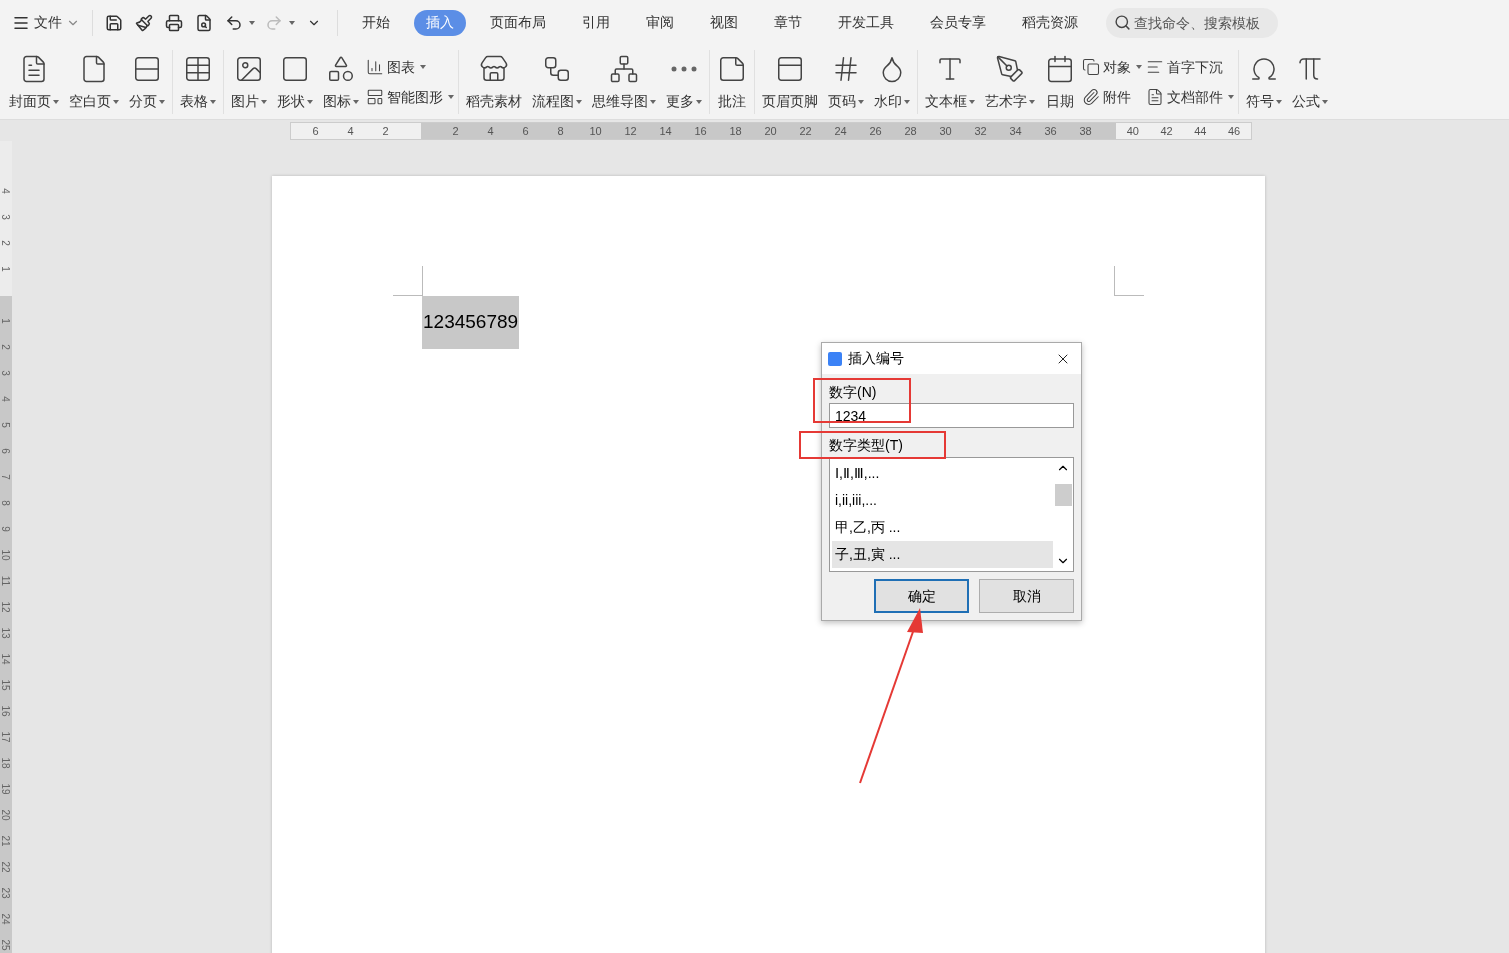 The height and width of the screenshot is (953, 1509). Describe the element at coordinates (6, 763) in the screenshot. I see `ruler-number: 18` at that location.